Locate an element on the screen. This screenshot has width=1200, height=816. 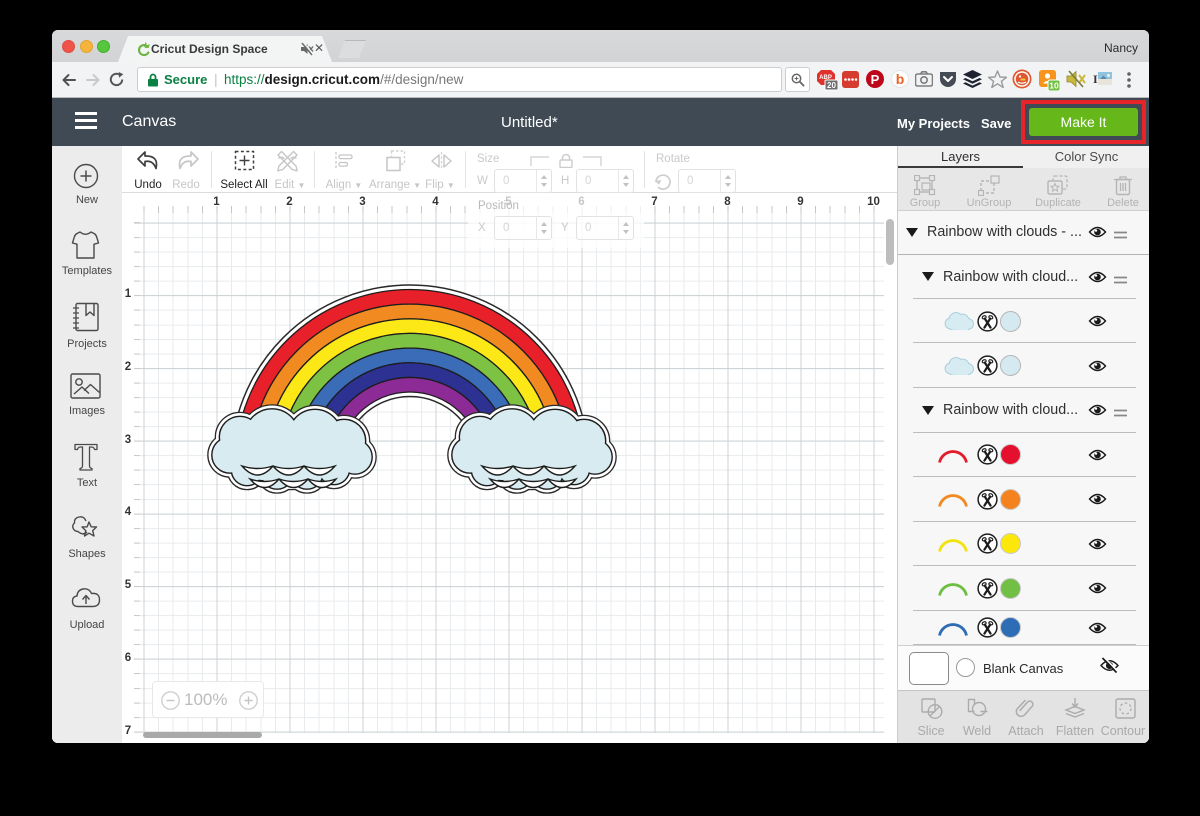
svg-text: 20 is located at coordinates (831, 85).